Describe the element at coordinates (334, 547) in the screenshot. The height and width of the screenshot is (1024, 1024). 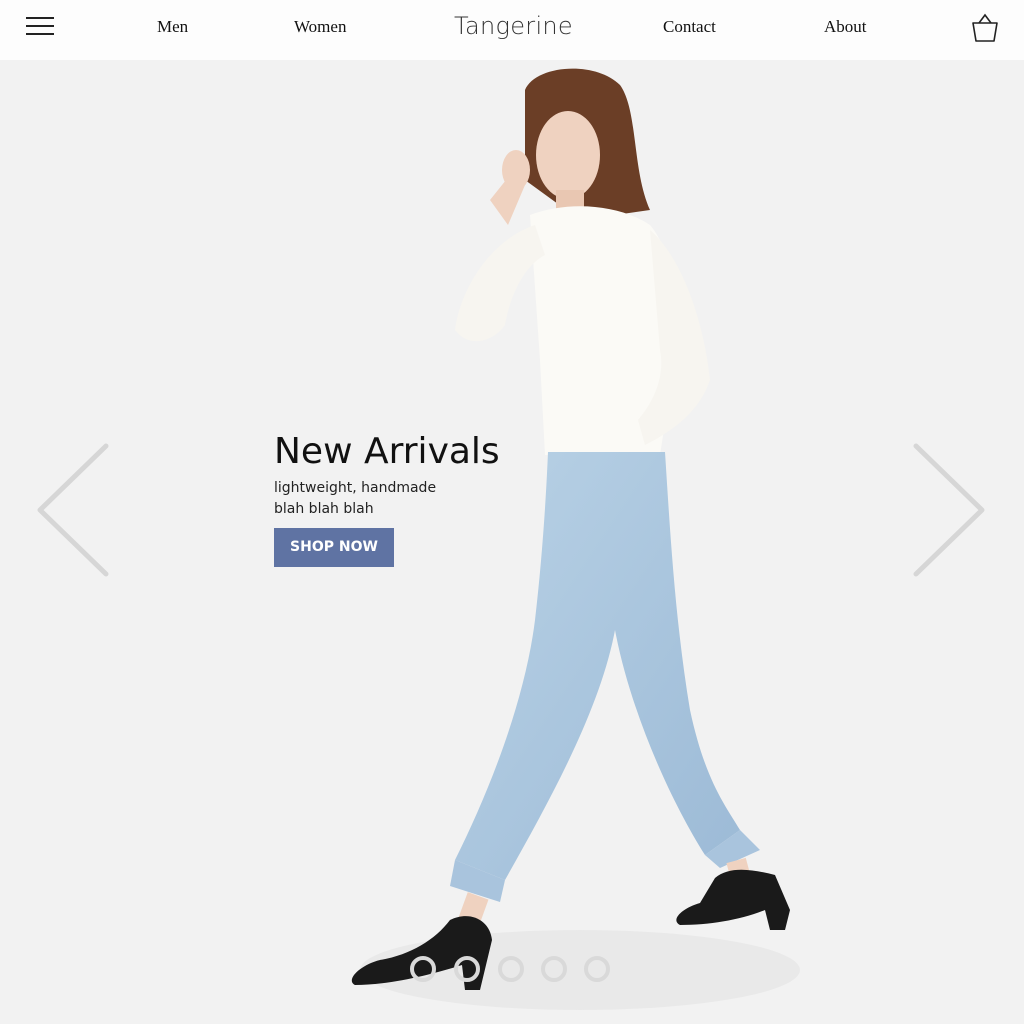
I see `shop-now-button: SHOP NOW` at that location.